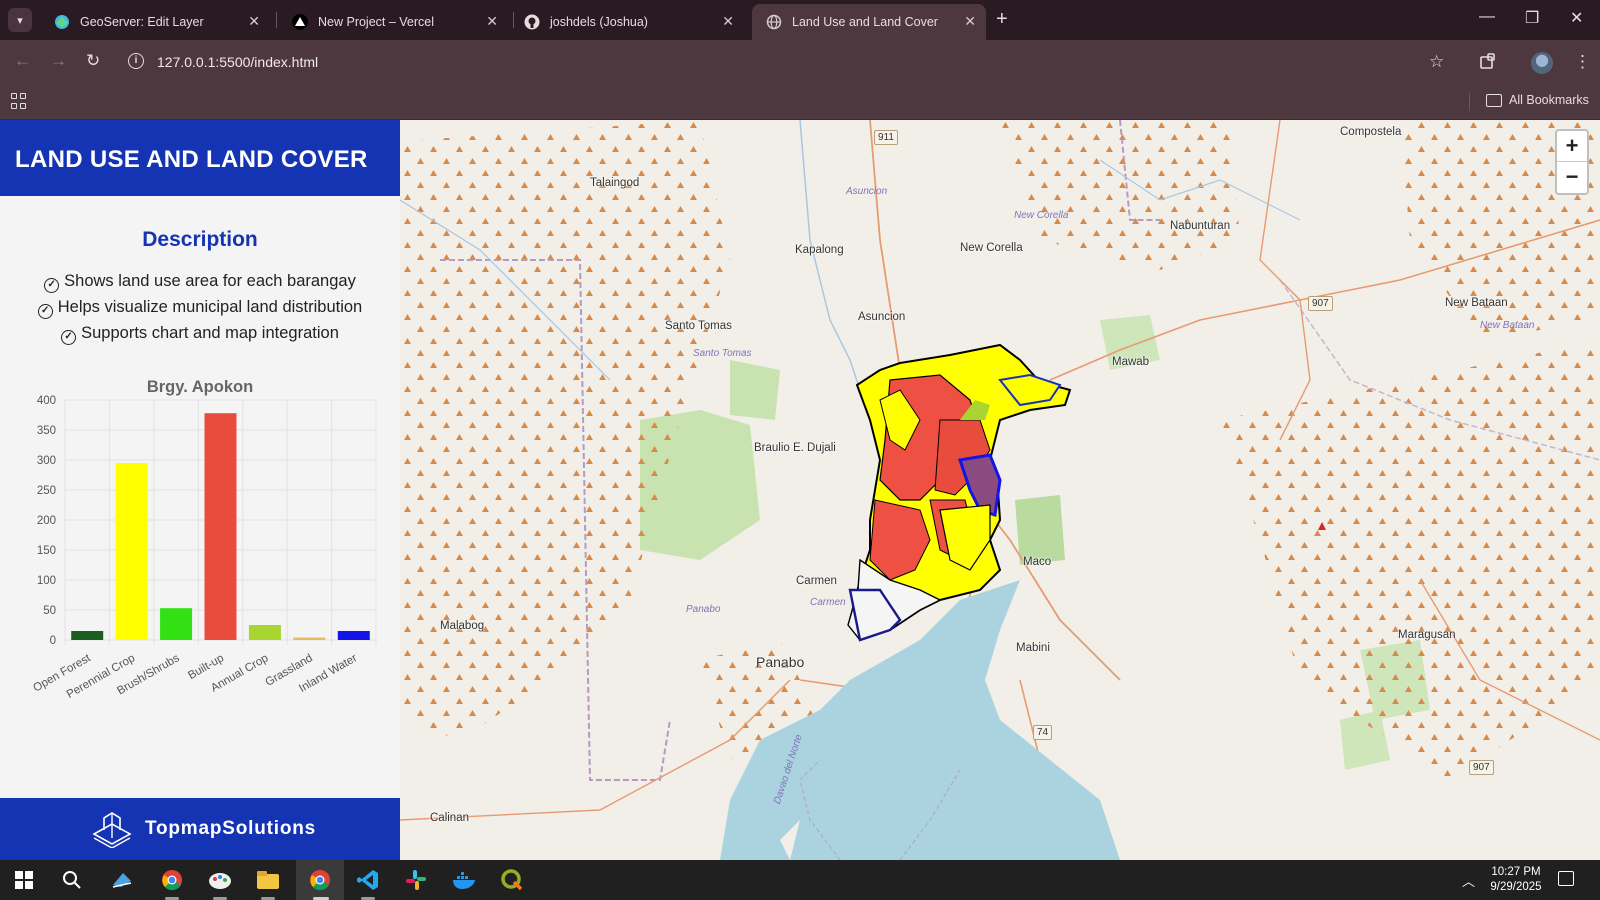 The image size is (1600, 900). Describe the element at coordinates (1582, 62) in the screenshot. I see `menu-kebab-icon: ⋮` at that location.